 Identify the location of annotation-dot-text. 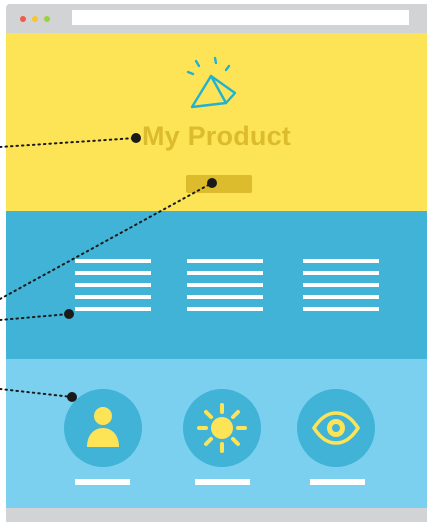
(69, 314).